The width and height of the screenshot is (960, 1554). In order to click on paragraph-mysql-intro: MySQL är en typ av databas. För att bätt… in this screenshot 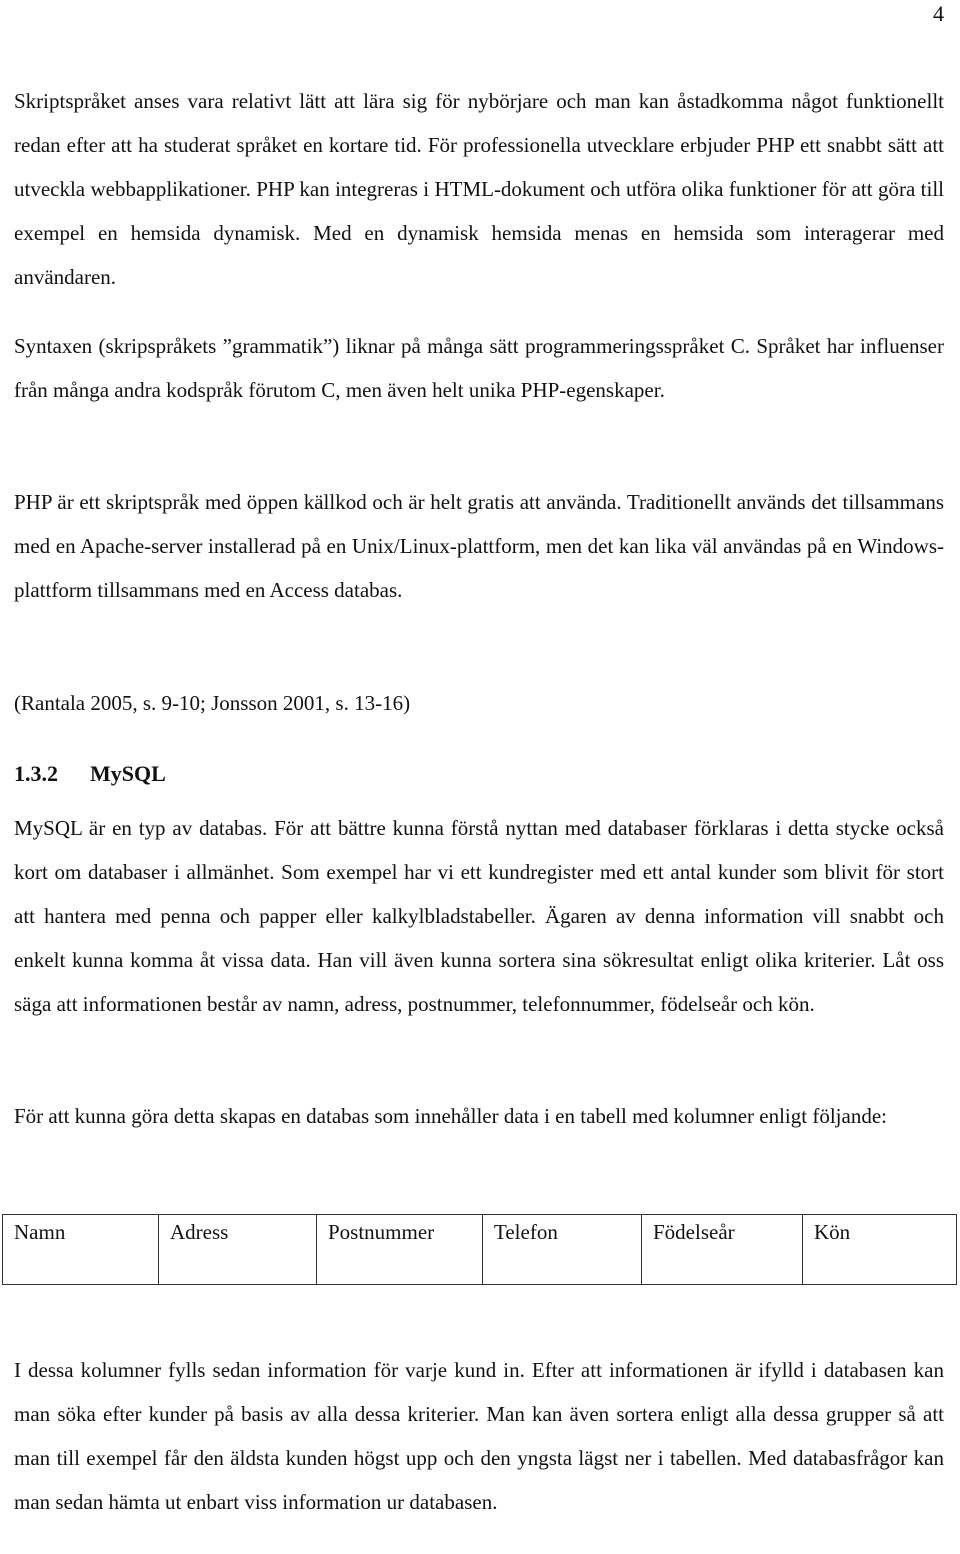, I will do `click(479, 916)`.